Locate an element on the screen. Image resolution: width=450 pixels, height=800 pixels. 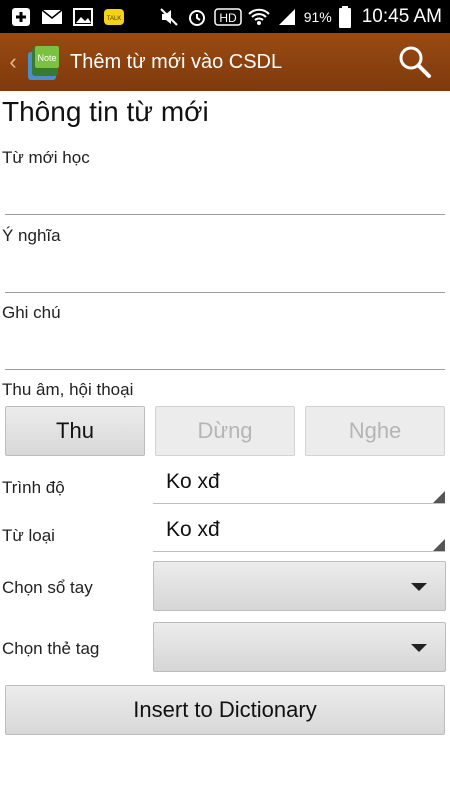
svg-text: Note is located at coordinates (46, 58).